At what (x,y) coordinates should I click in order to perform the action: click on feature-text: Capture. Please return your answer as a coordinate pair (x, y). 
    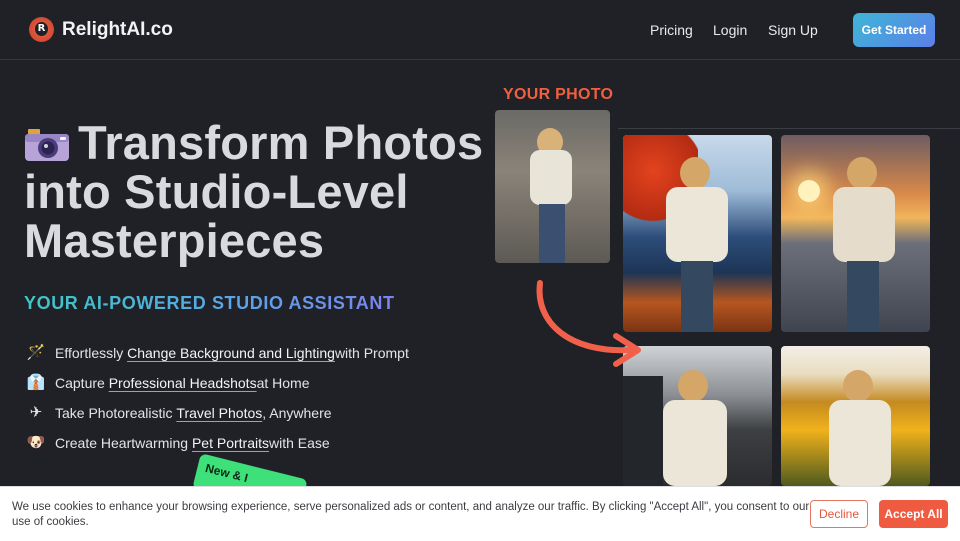
    Looking at the image, I should click on (80, 383).